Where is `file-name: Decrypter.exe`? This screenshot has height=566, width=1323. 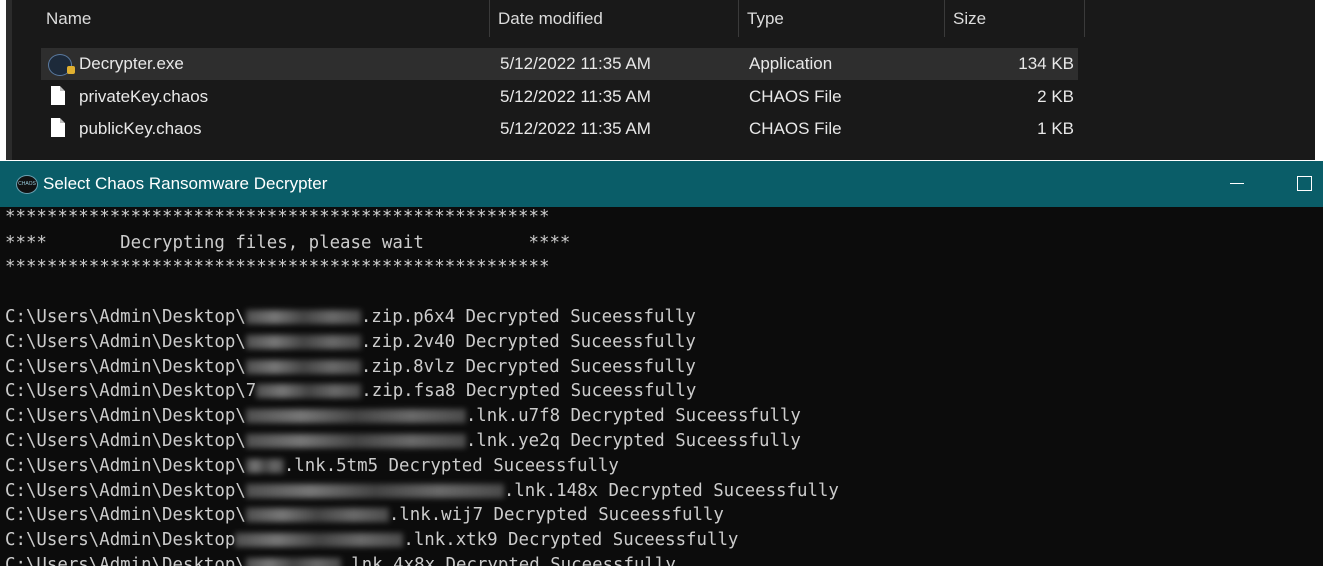
file-name: Decrypter.exe is located at coordinates (131, 63).